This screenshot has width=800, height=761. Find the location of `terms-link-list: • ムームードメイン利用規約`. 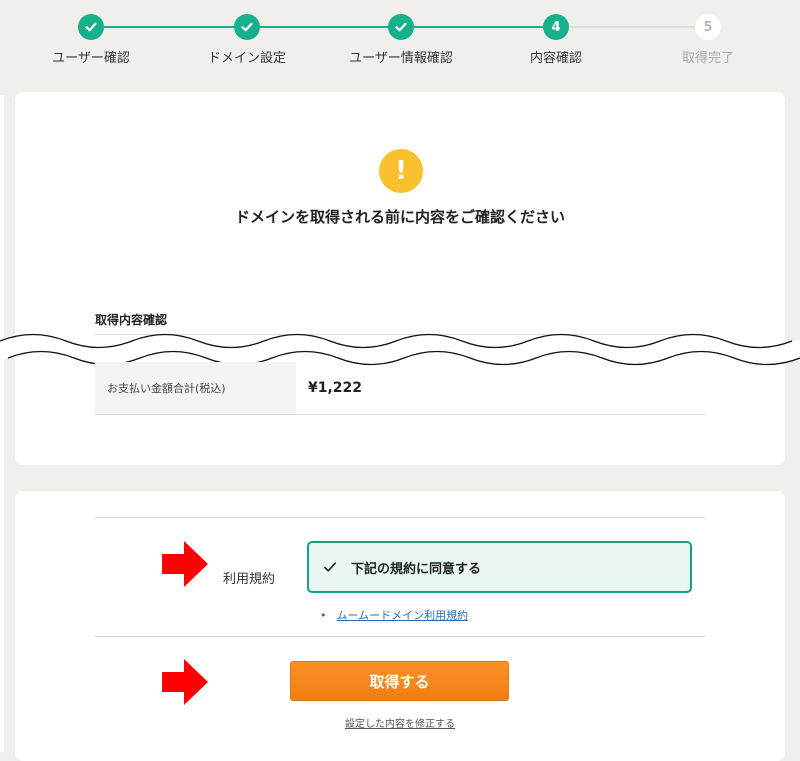

terms-link-list: • ムームードメイン利用規約 is located at coordinates (394, 615).